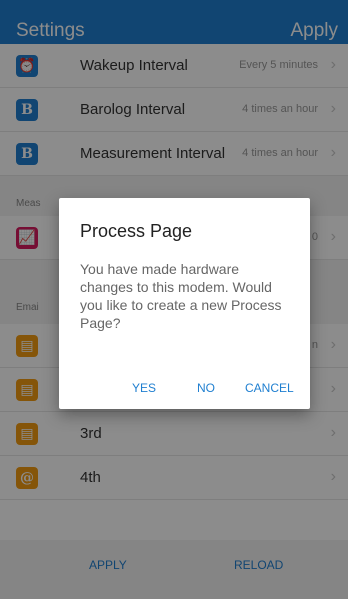 The image size is (348, 599). Describe the element at coordinates (269, 388) in the screenshot. I see `cancel-button: CANCEL` at that location.